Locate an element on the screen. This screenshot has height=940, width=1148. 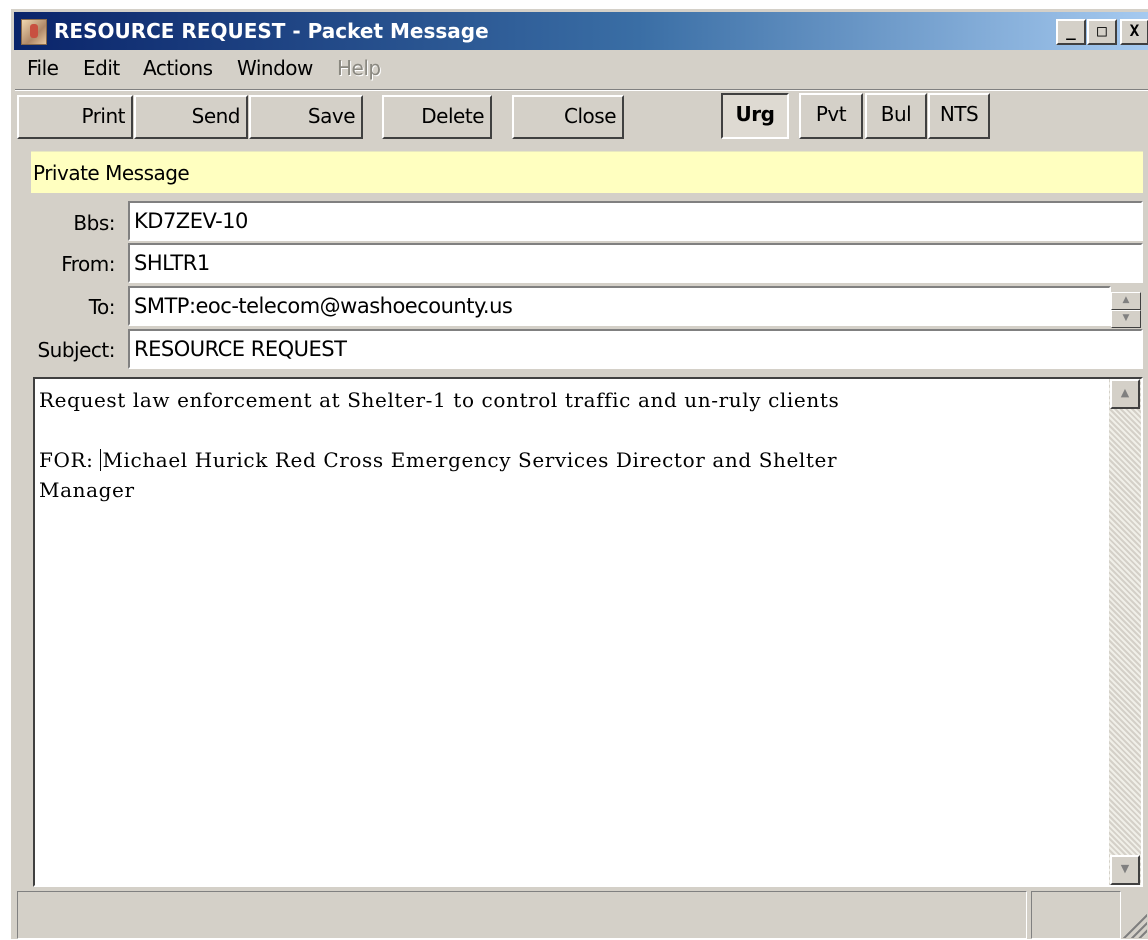
send-button: Send is located at coordinates (191, 117).